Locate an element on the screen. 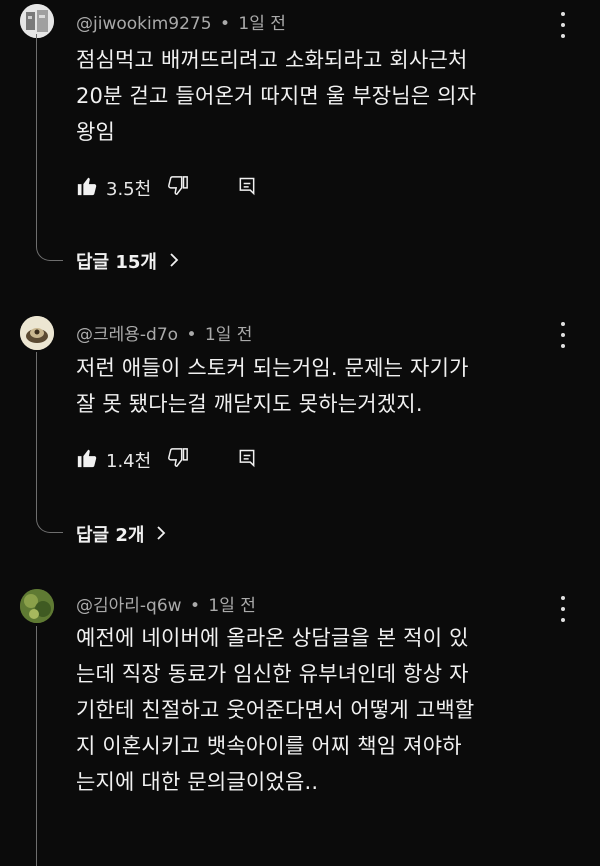 The image size is (600, 866). comment-line: 예전에 네이버에 올라온 상담글을 본 적이 있 is located at coordinates (272, 638).